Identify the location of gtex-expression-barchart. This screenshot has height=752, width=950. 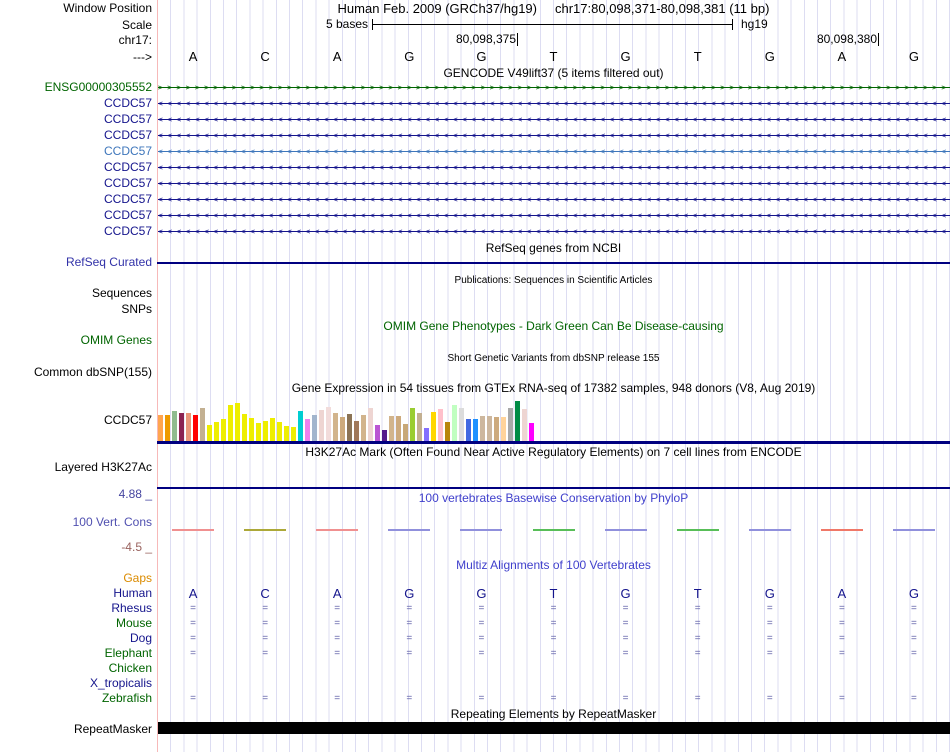
(348, 420).